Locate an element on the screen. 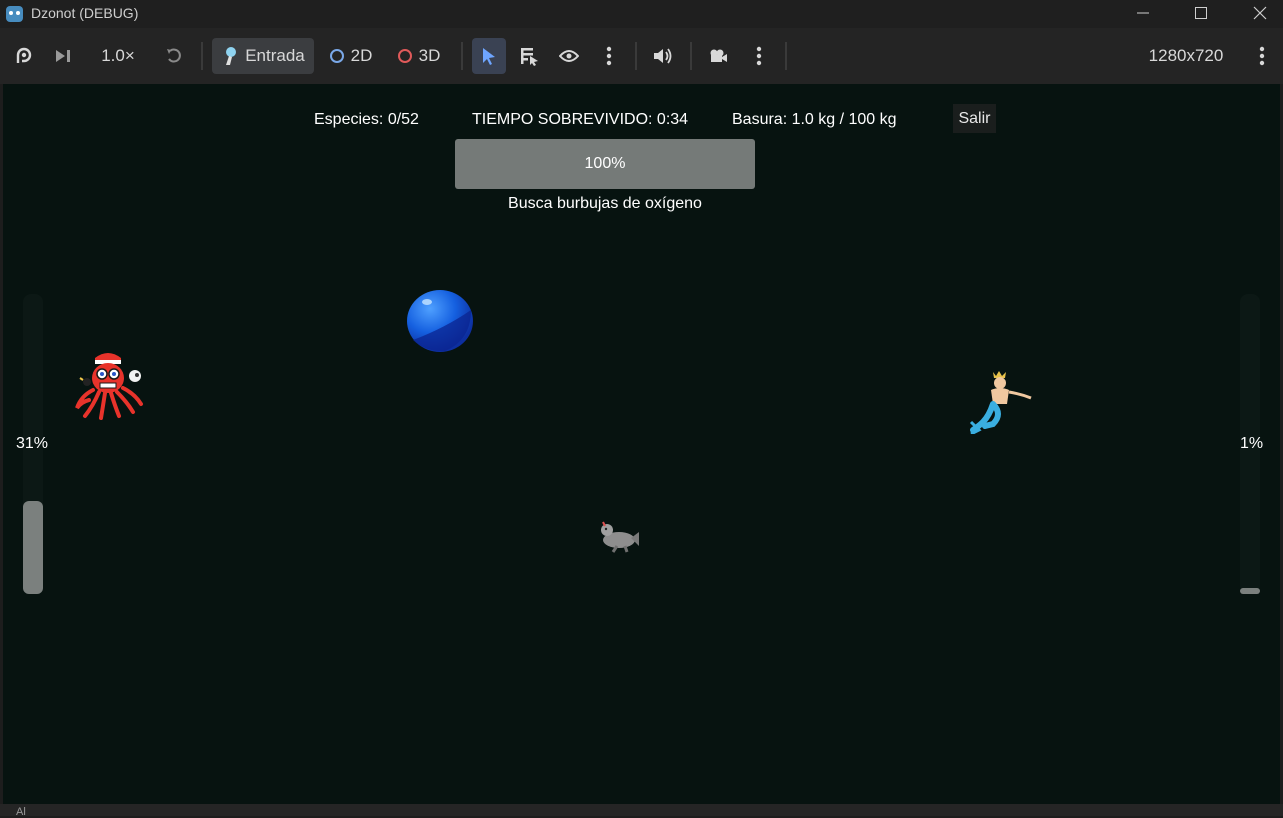 This screenshot has width=1283, height=818. camera-icon is located at coordinates (718, 56).